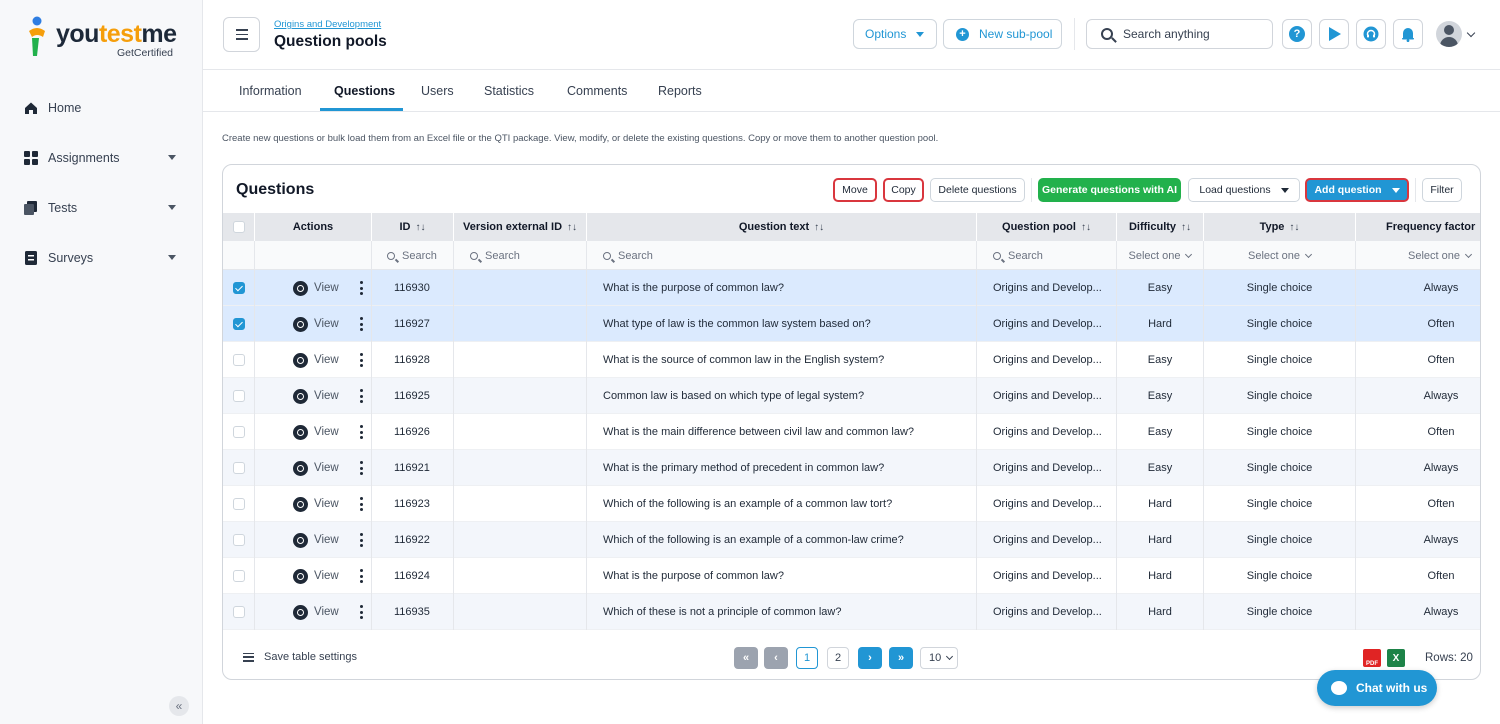 The width and height of the screenshot is (1500, 724). Describe the element at coordinates (104, 108) in the screenshot. I see `sidebar-item-home: Home` at that location.